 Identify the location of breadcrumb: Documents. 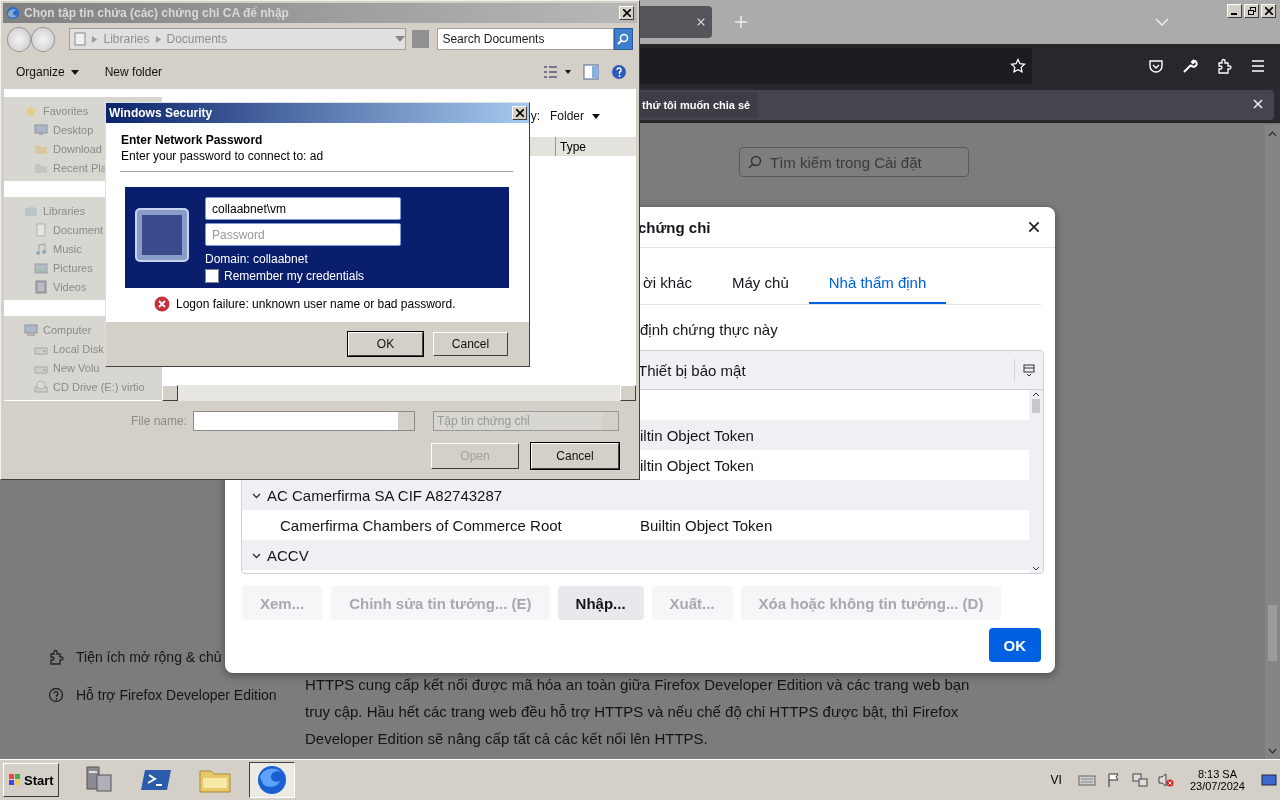
(197, 39).